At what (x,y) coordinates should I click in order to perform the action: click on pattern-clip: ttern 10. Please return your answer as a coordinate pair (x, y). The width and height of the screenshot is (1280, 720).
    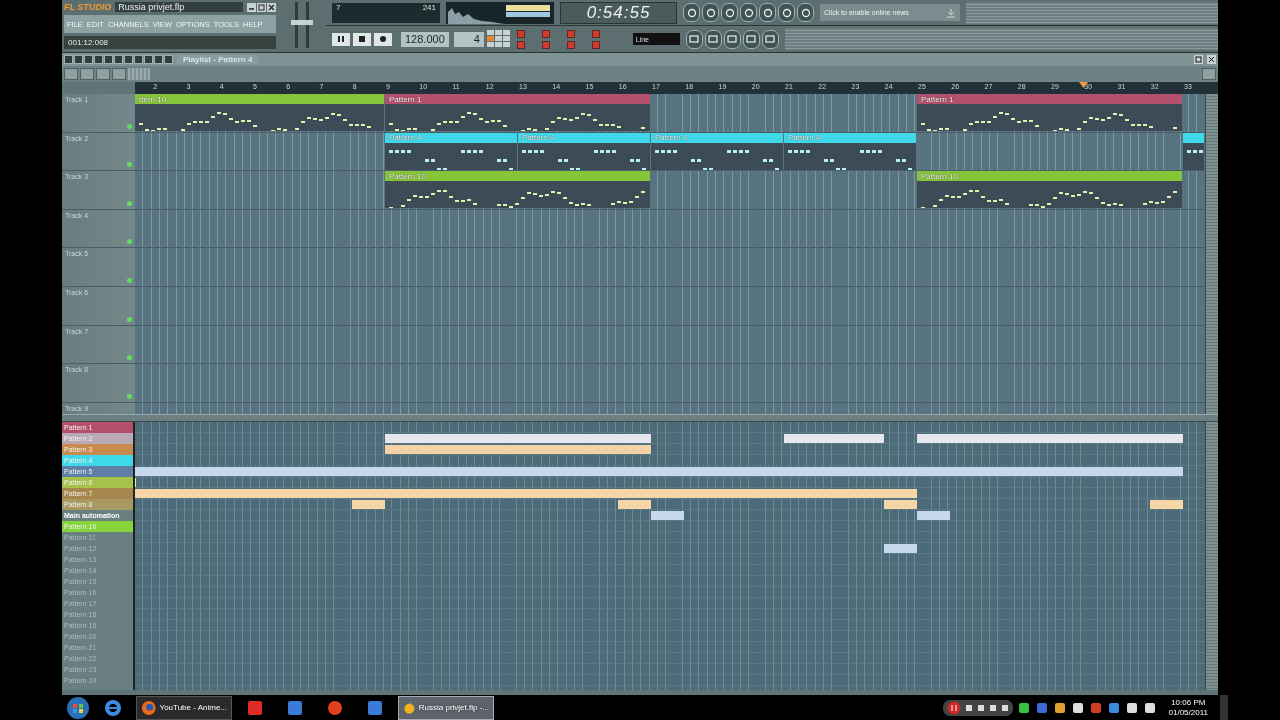
    Looking at the image, I should click on (259, 112).